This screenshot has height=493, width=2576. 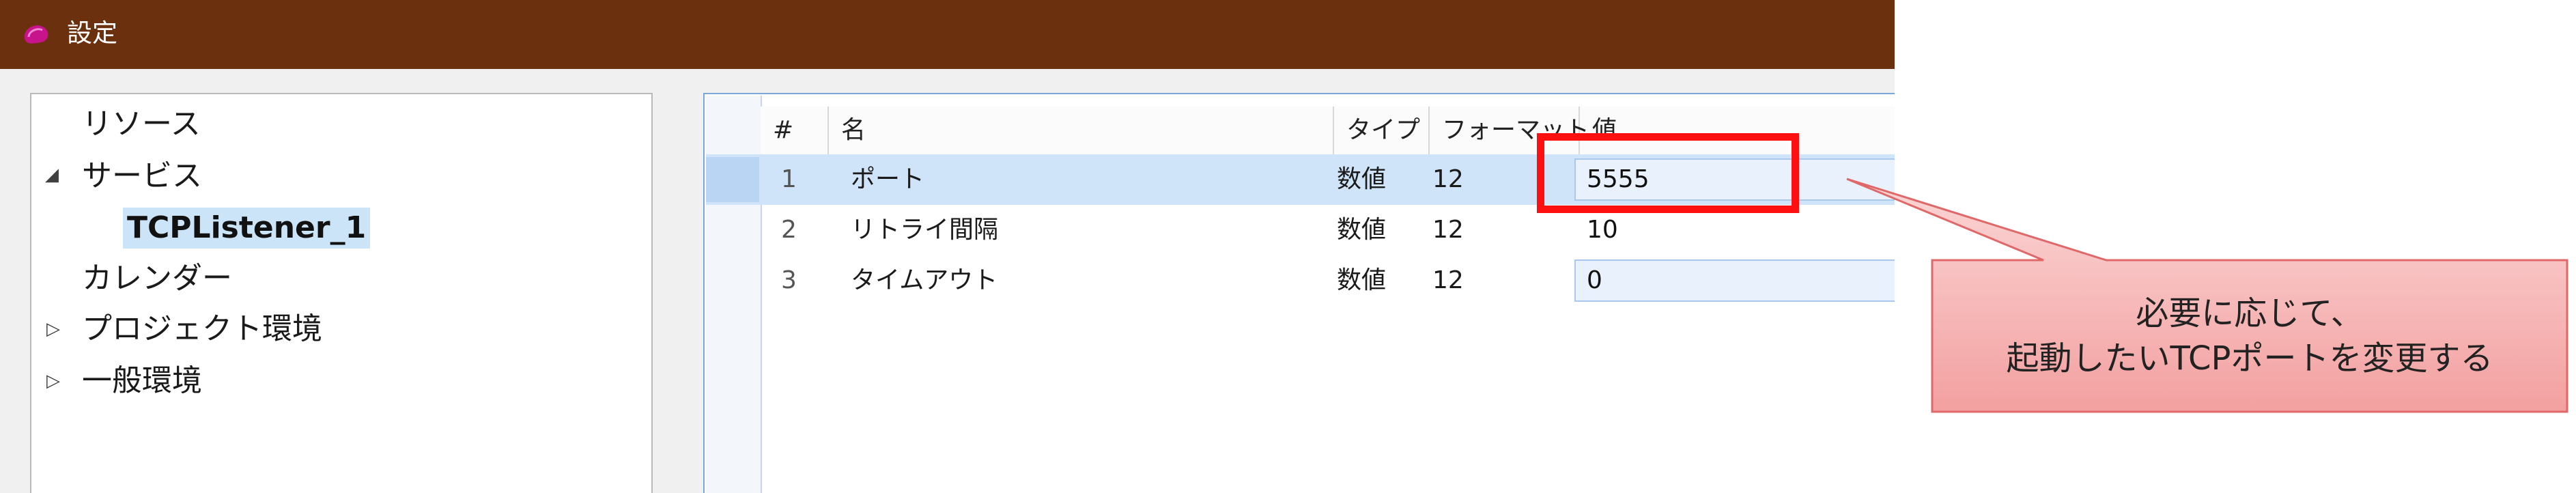 I want to click on callout-text: 必要に応じて、 起動したいTCPポートを変更する, so click(x=2249, y=336).